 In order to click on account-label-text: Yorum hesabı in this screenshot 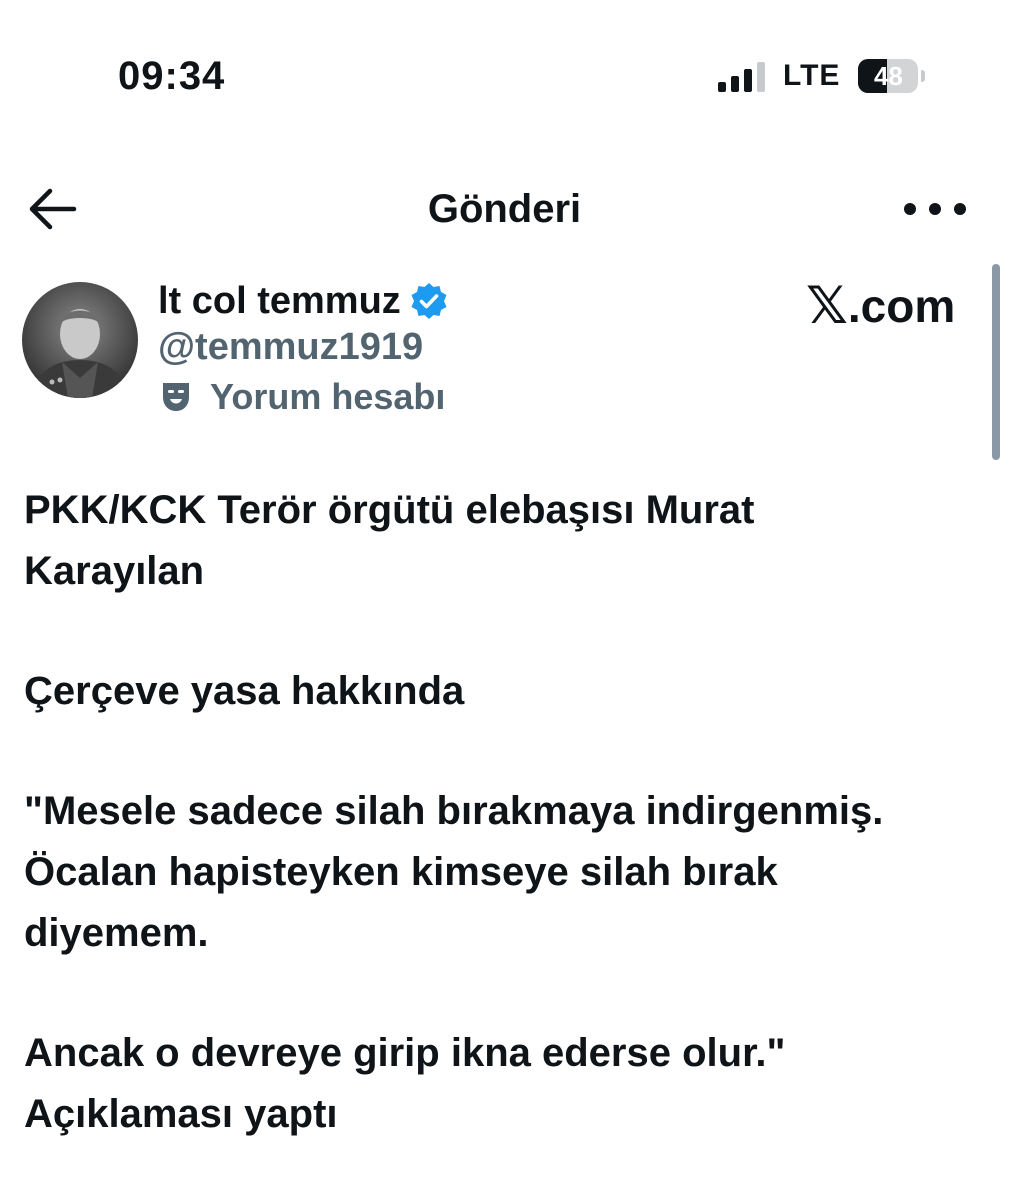, I will do `click(328, 396)`.